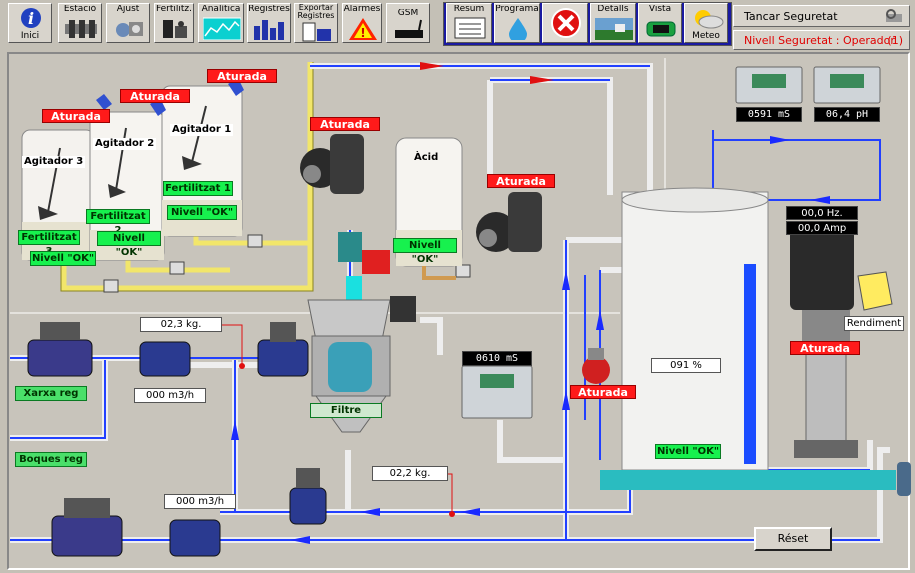 The image size is (915, 573). Describe the element at coordinates (904, 479) in the screenshot. I see `side-panel-handle` at that location.